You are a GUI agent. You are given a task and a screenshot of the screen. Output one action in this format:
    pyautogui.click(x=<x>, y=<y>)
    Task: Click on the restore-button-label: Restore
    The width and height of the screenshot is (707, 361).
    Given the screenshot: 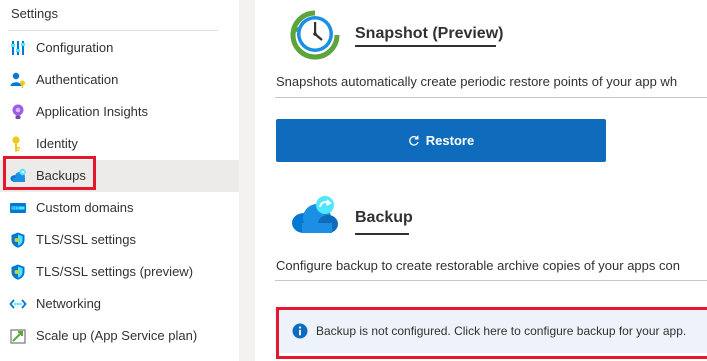 What is the action you would take?
    pyautogui.click(x=450, y=140)
    